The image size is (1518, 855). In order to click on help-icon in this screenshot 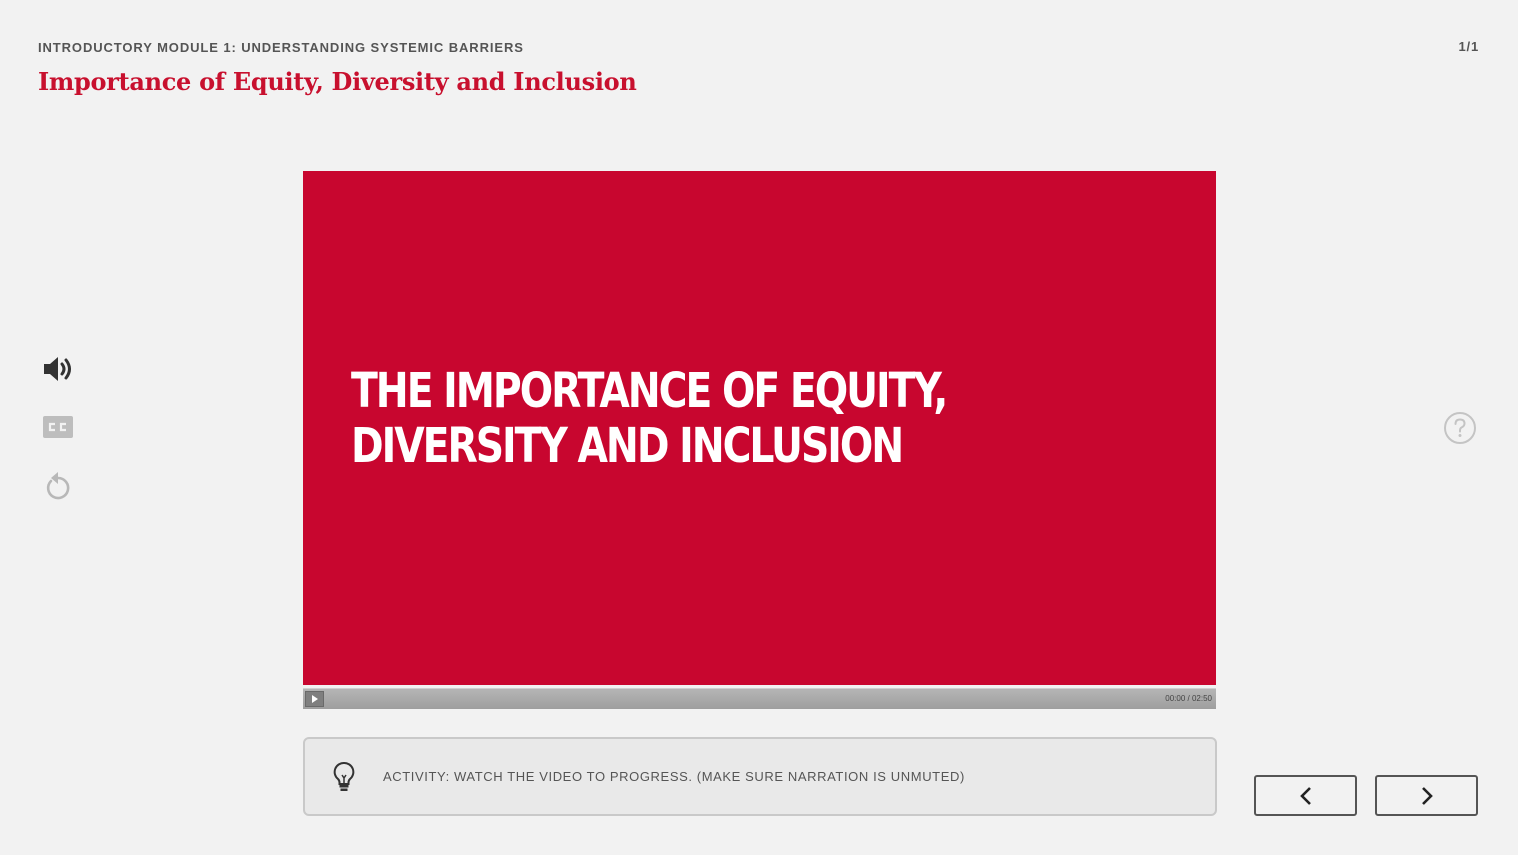, I will do `click(1460, 428)`.